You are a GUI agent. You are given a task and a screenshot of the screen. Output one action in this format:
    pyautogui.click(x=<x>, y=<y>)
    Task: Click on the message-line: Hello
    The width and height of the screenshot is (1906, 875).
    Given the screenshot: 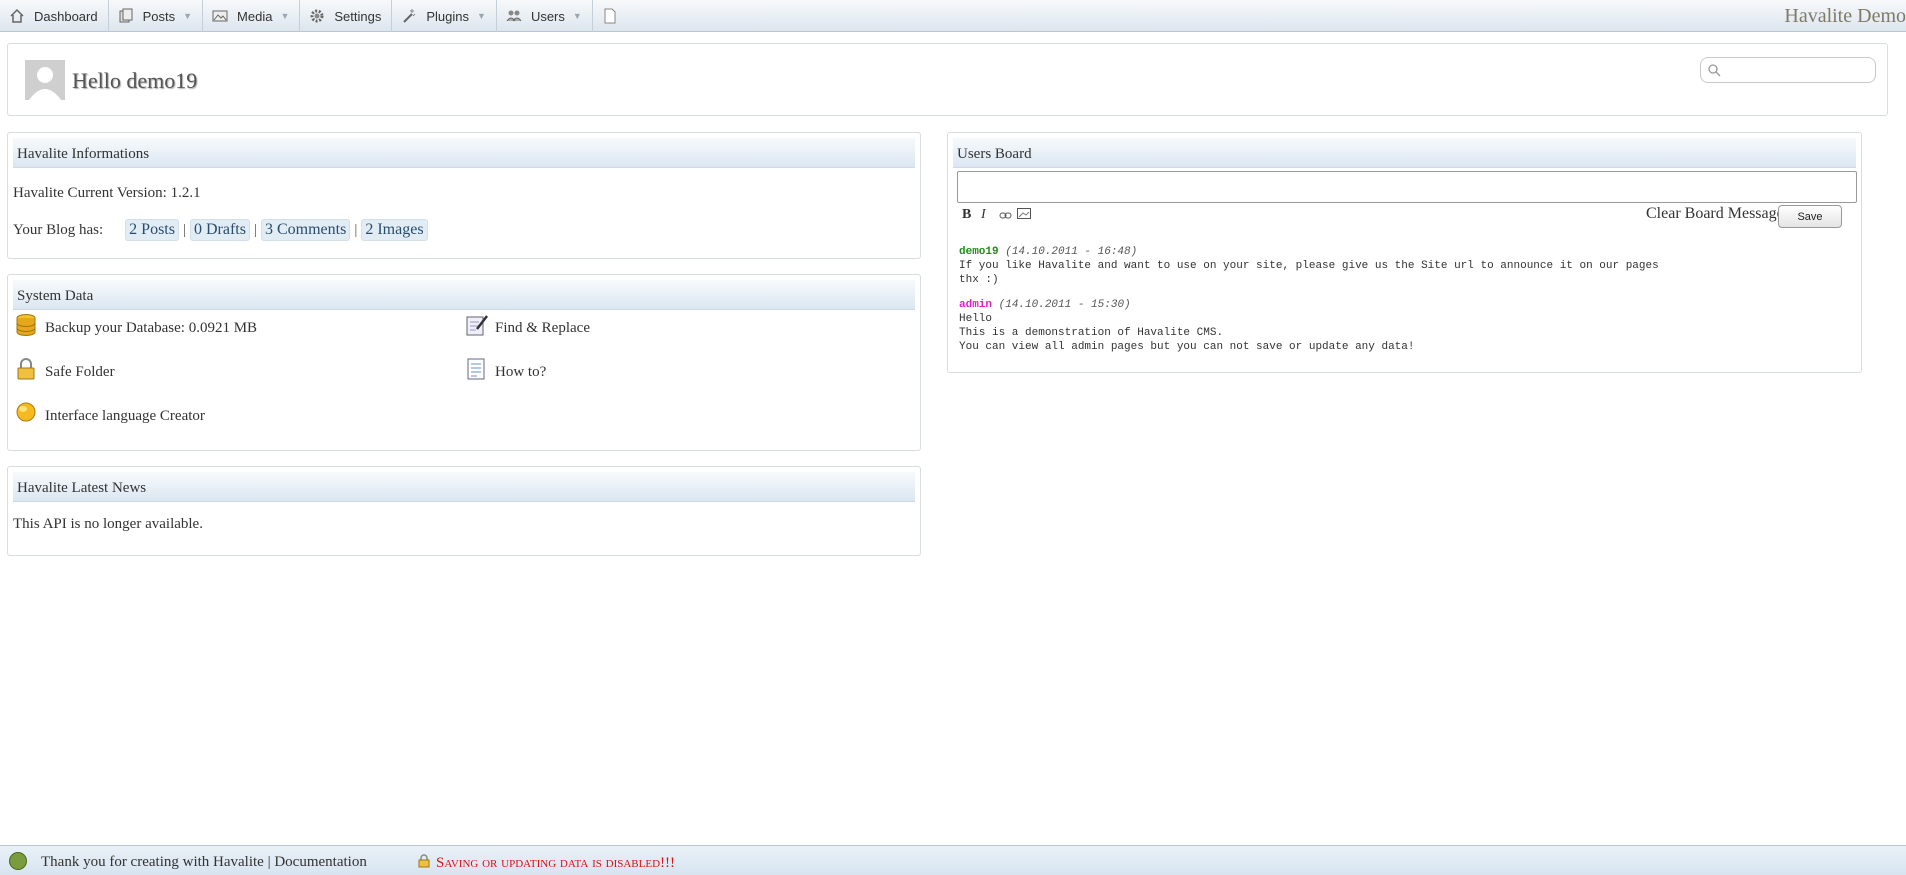 What is the action you would take?
    pyautogui.click(x=976, y=319)
    